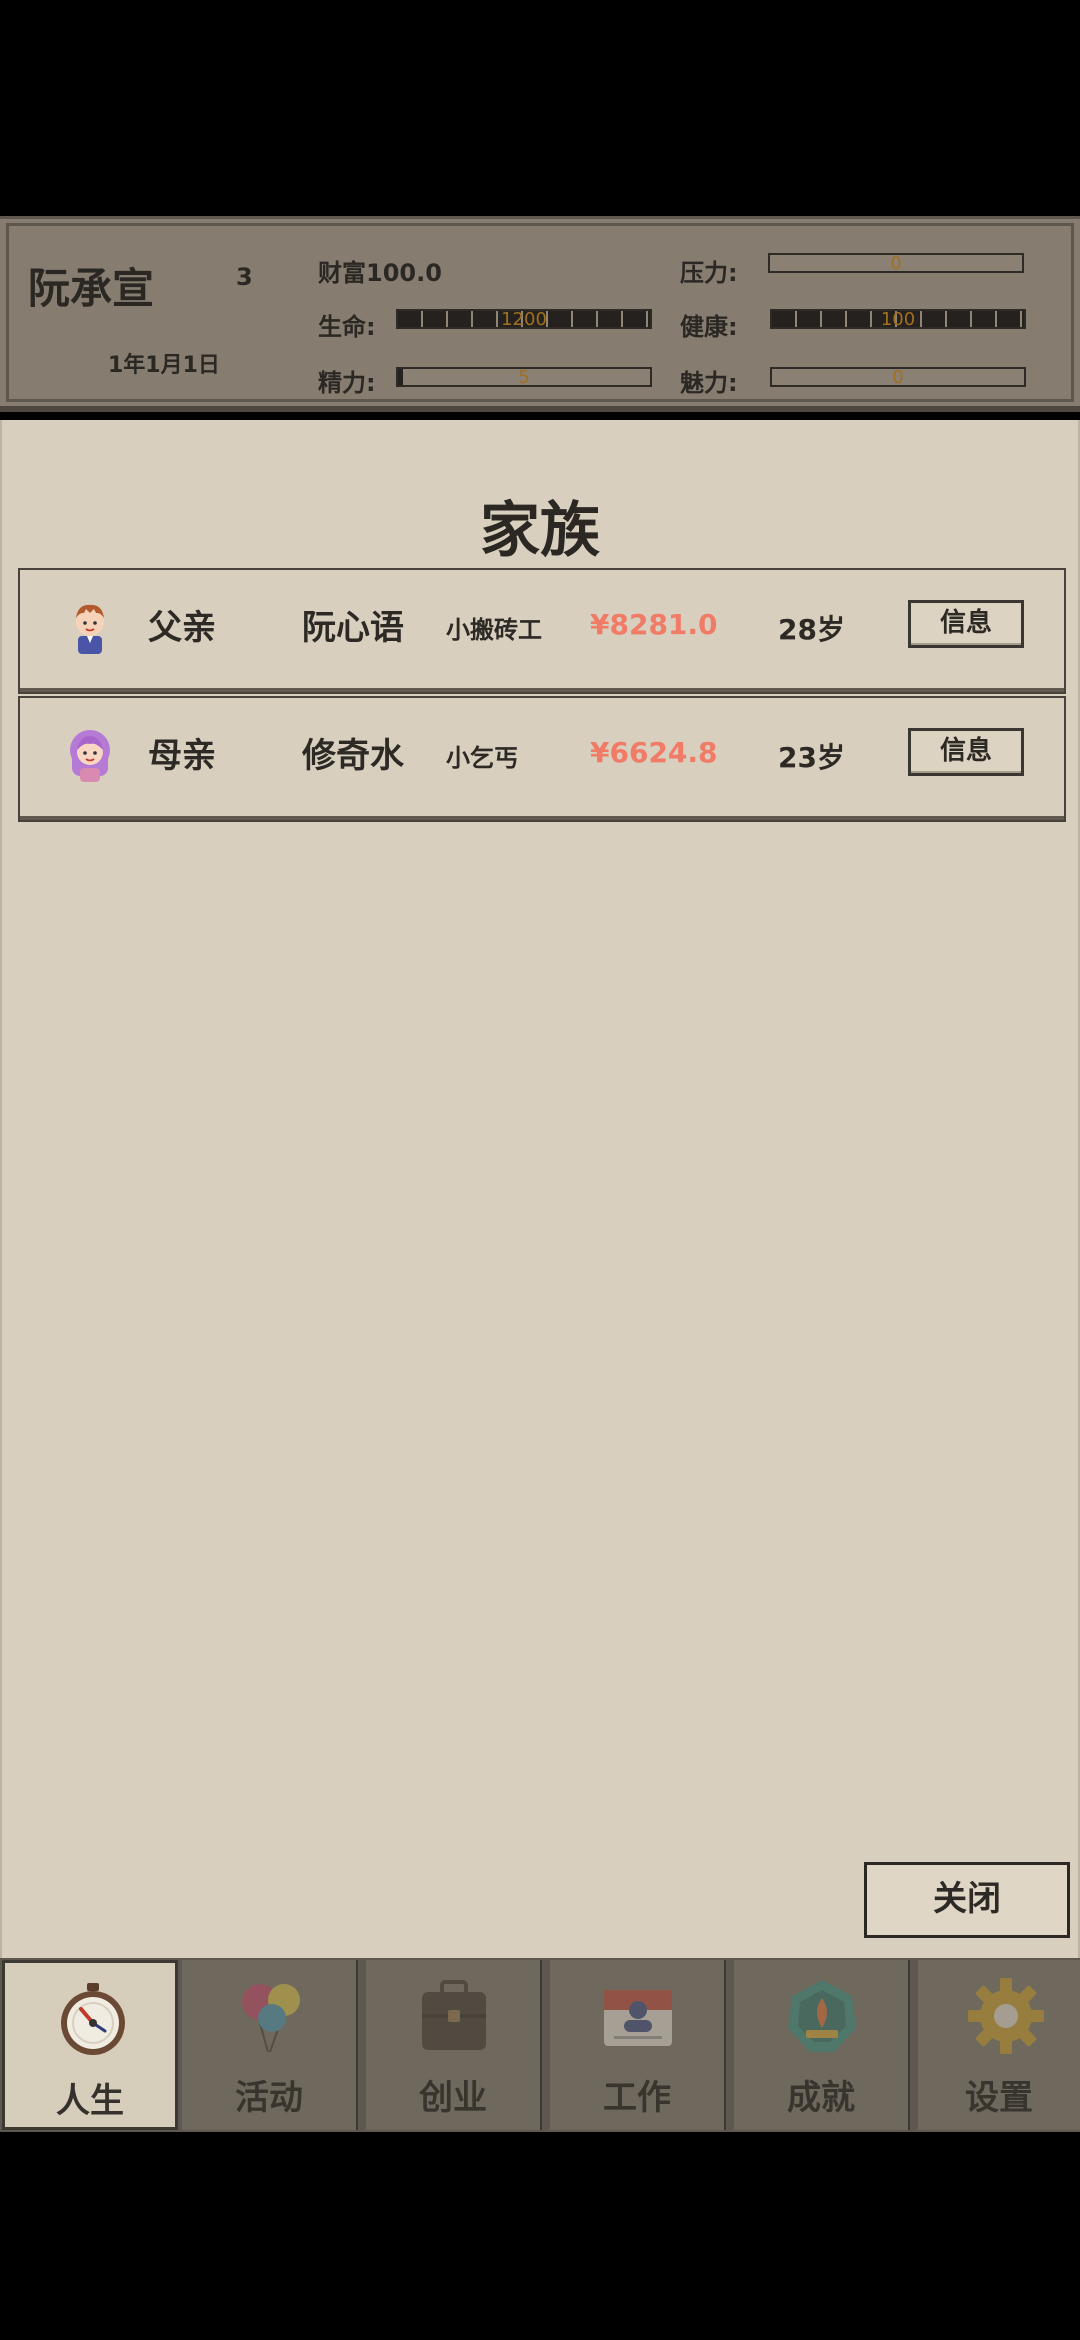  Describe the element at coordinates (822, 2016) in the screenshot. I see `badge-icon` at that location.